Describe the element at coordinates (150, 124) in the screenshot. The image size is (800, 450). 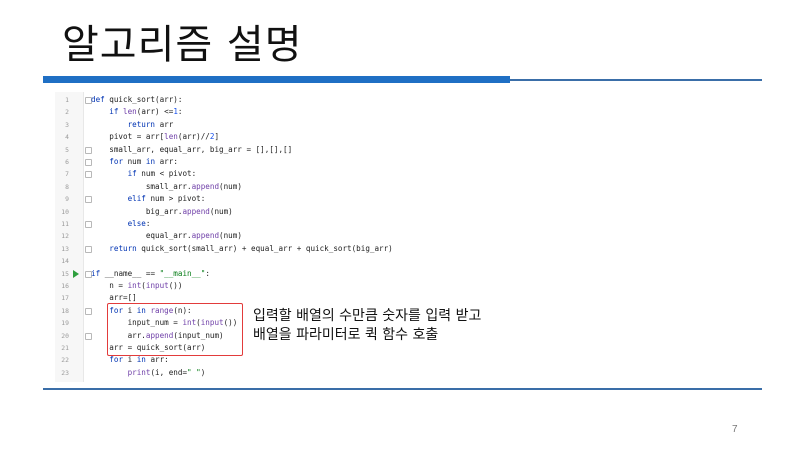
I see `code-text: return arr` at that location.